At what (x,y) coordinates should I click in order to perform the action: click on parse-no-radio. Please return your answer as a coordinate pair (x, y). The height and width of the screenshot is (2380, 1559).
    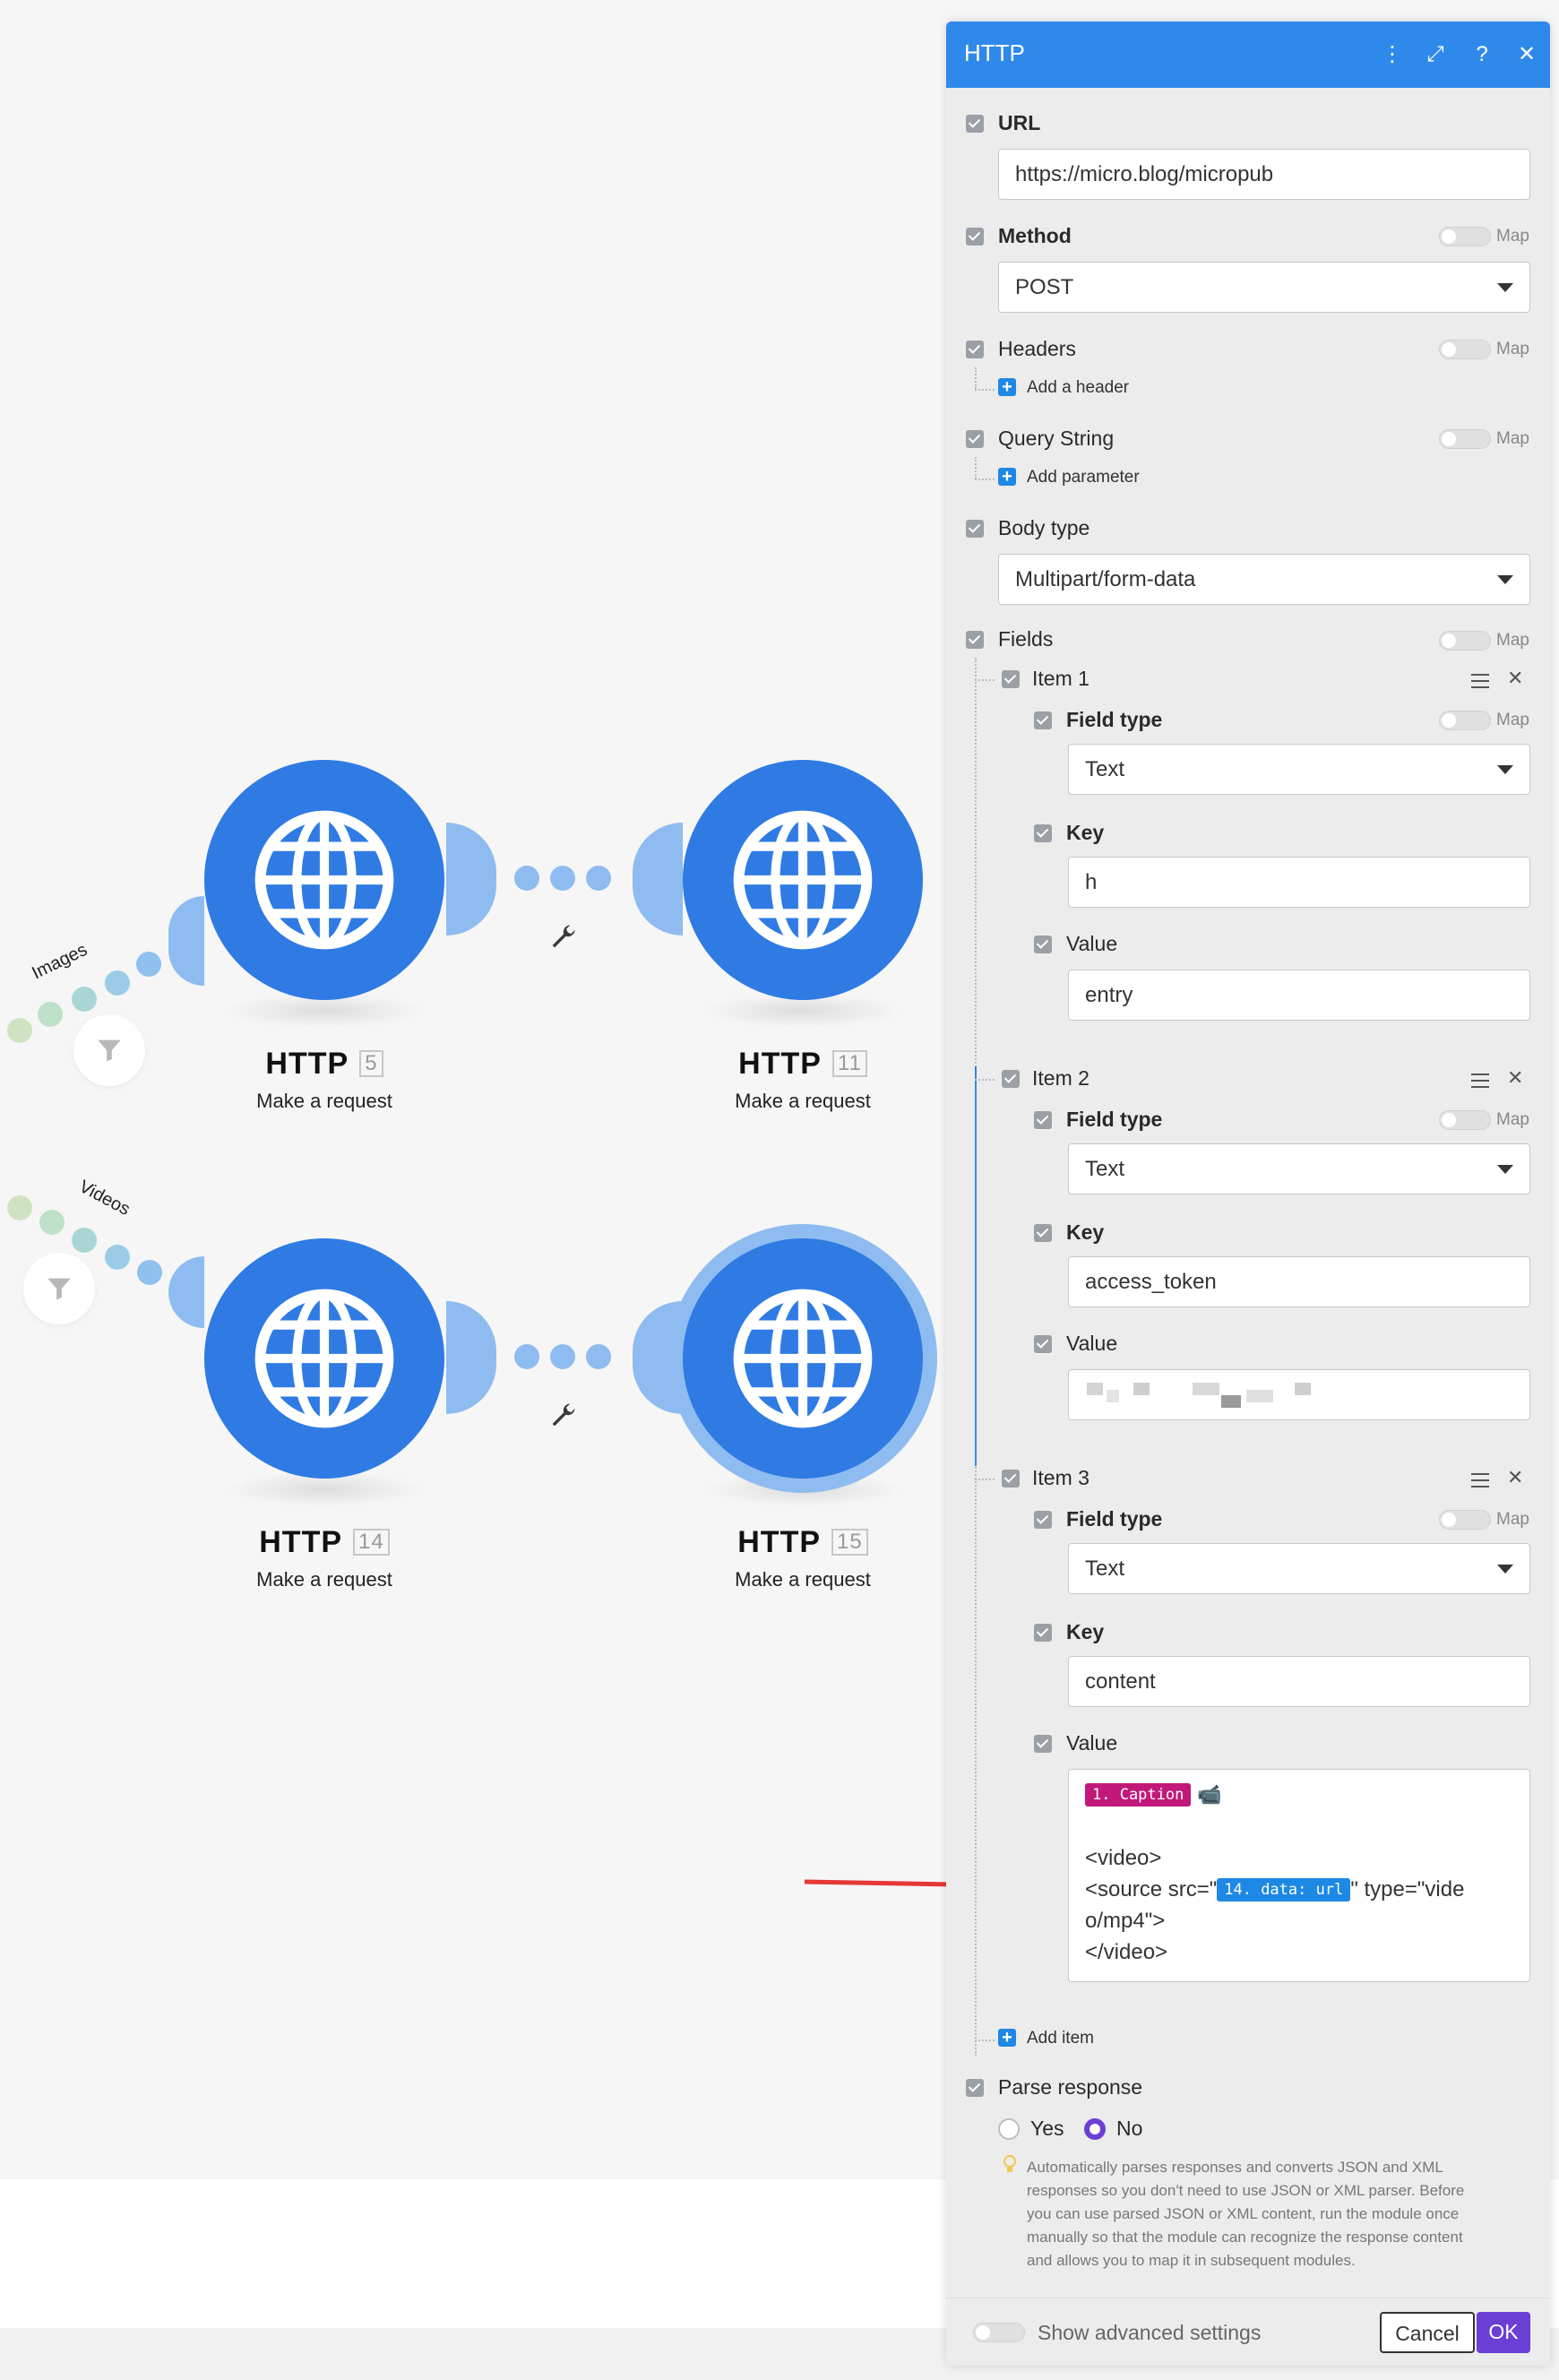
    Looking at the image, I should click on (1095, 2129).